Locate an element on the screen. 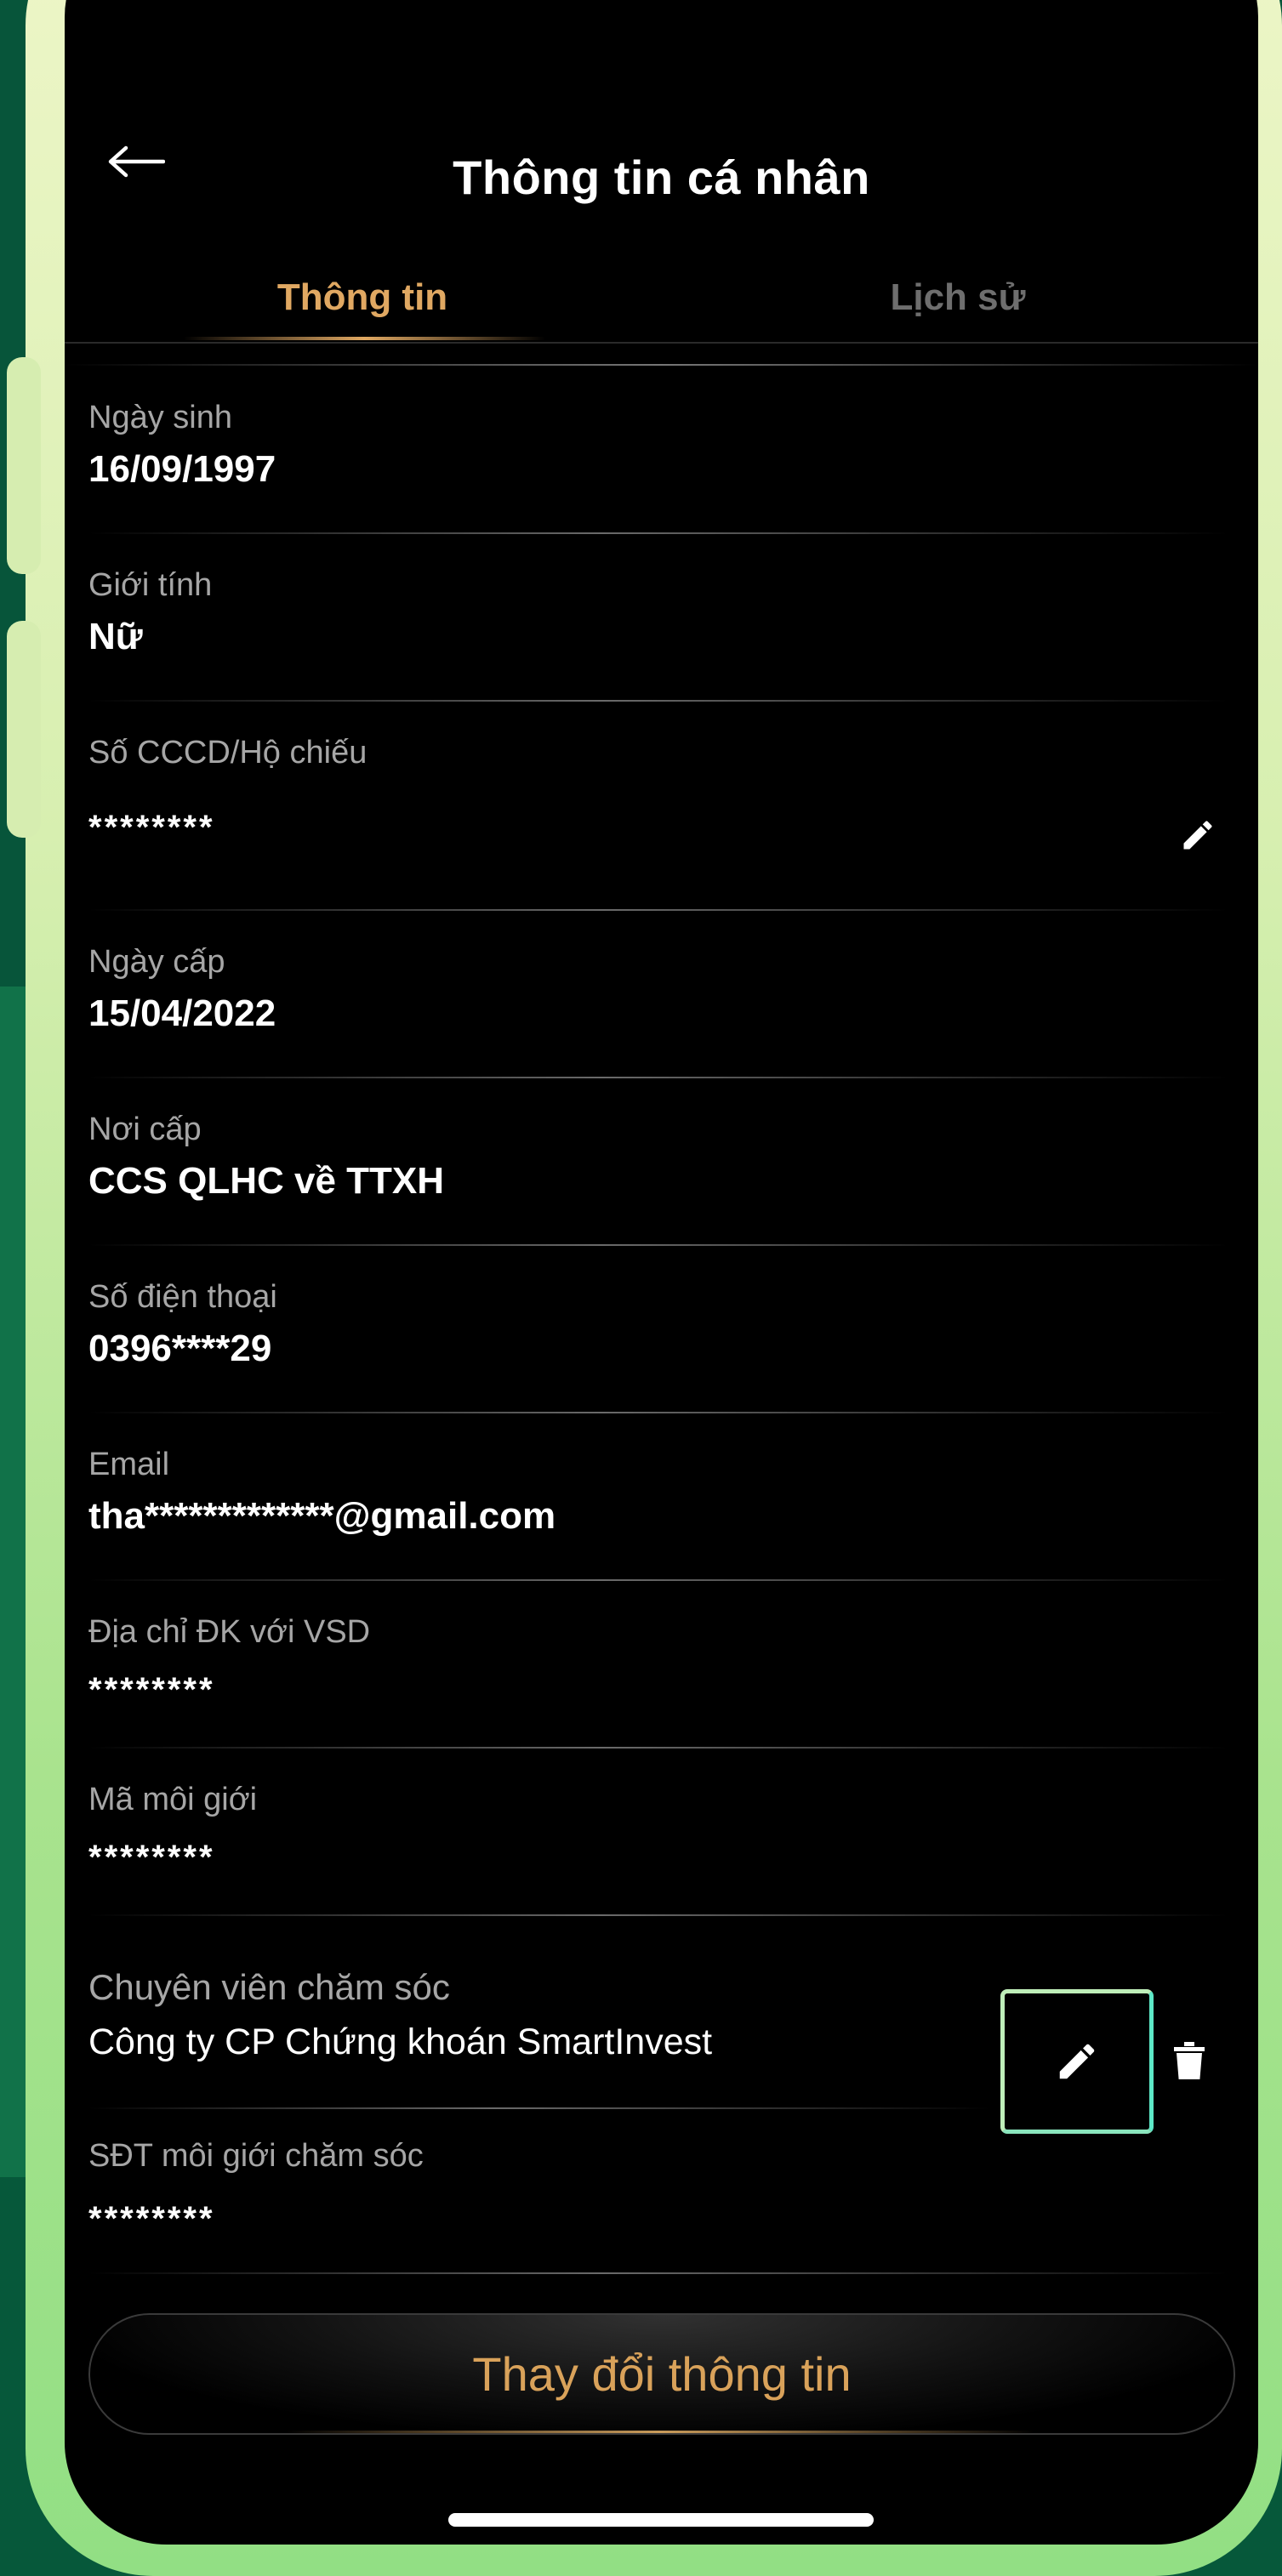 The image size is (1282, 2576). delete-care-specialist-button is located at coordinates (1189, 2060).